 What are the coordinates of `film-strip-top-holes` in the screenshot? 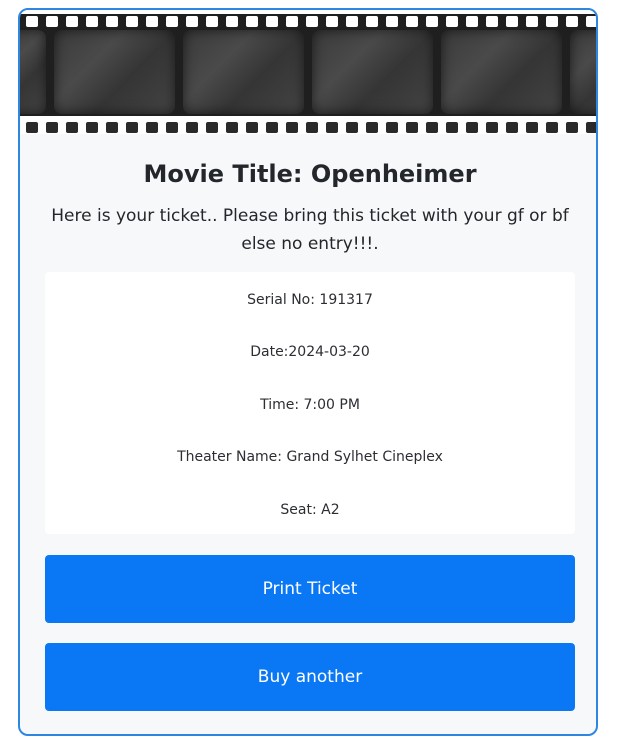 It's located at (311, 21).